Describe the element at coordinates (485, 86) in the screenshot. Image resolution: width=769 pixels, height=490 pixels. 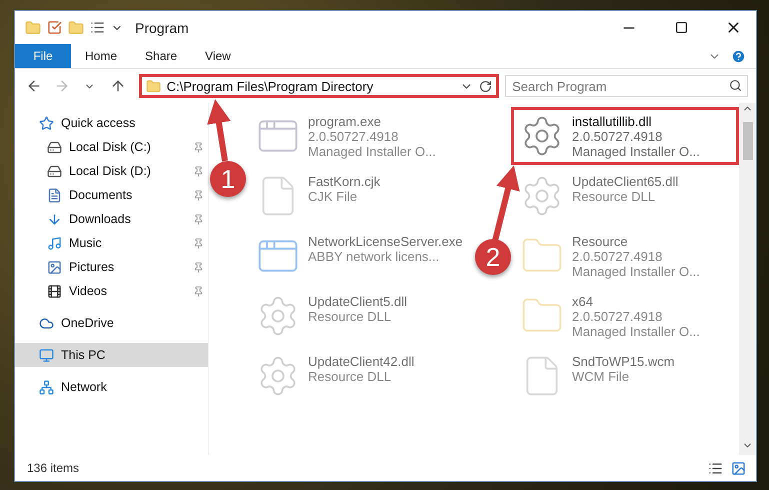
I see `refresh-icon` at that location.